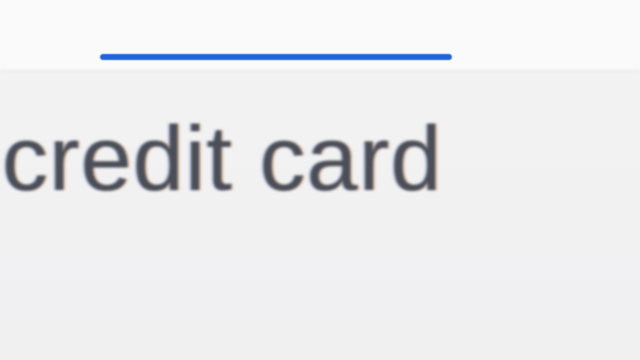  Describe the element at coordinates (320, 71) in the screenshot. I see `divider` at that location.